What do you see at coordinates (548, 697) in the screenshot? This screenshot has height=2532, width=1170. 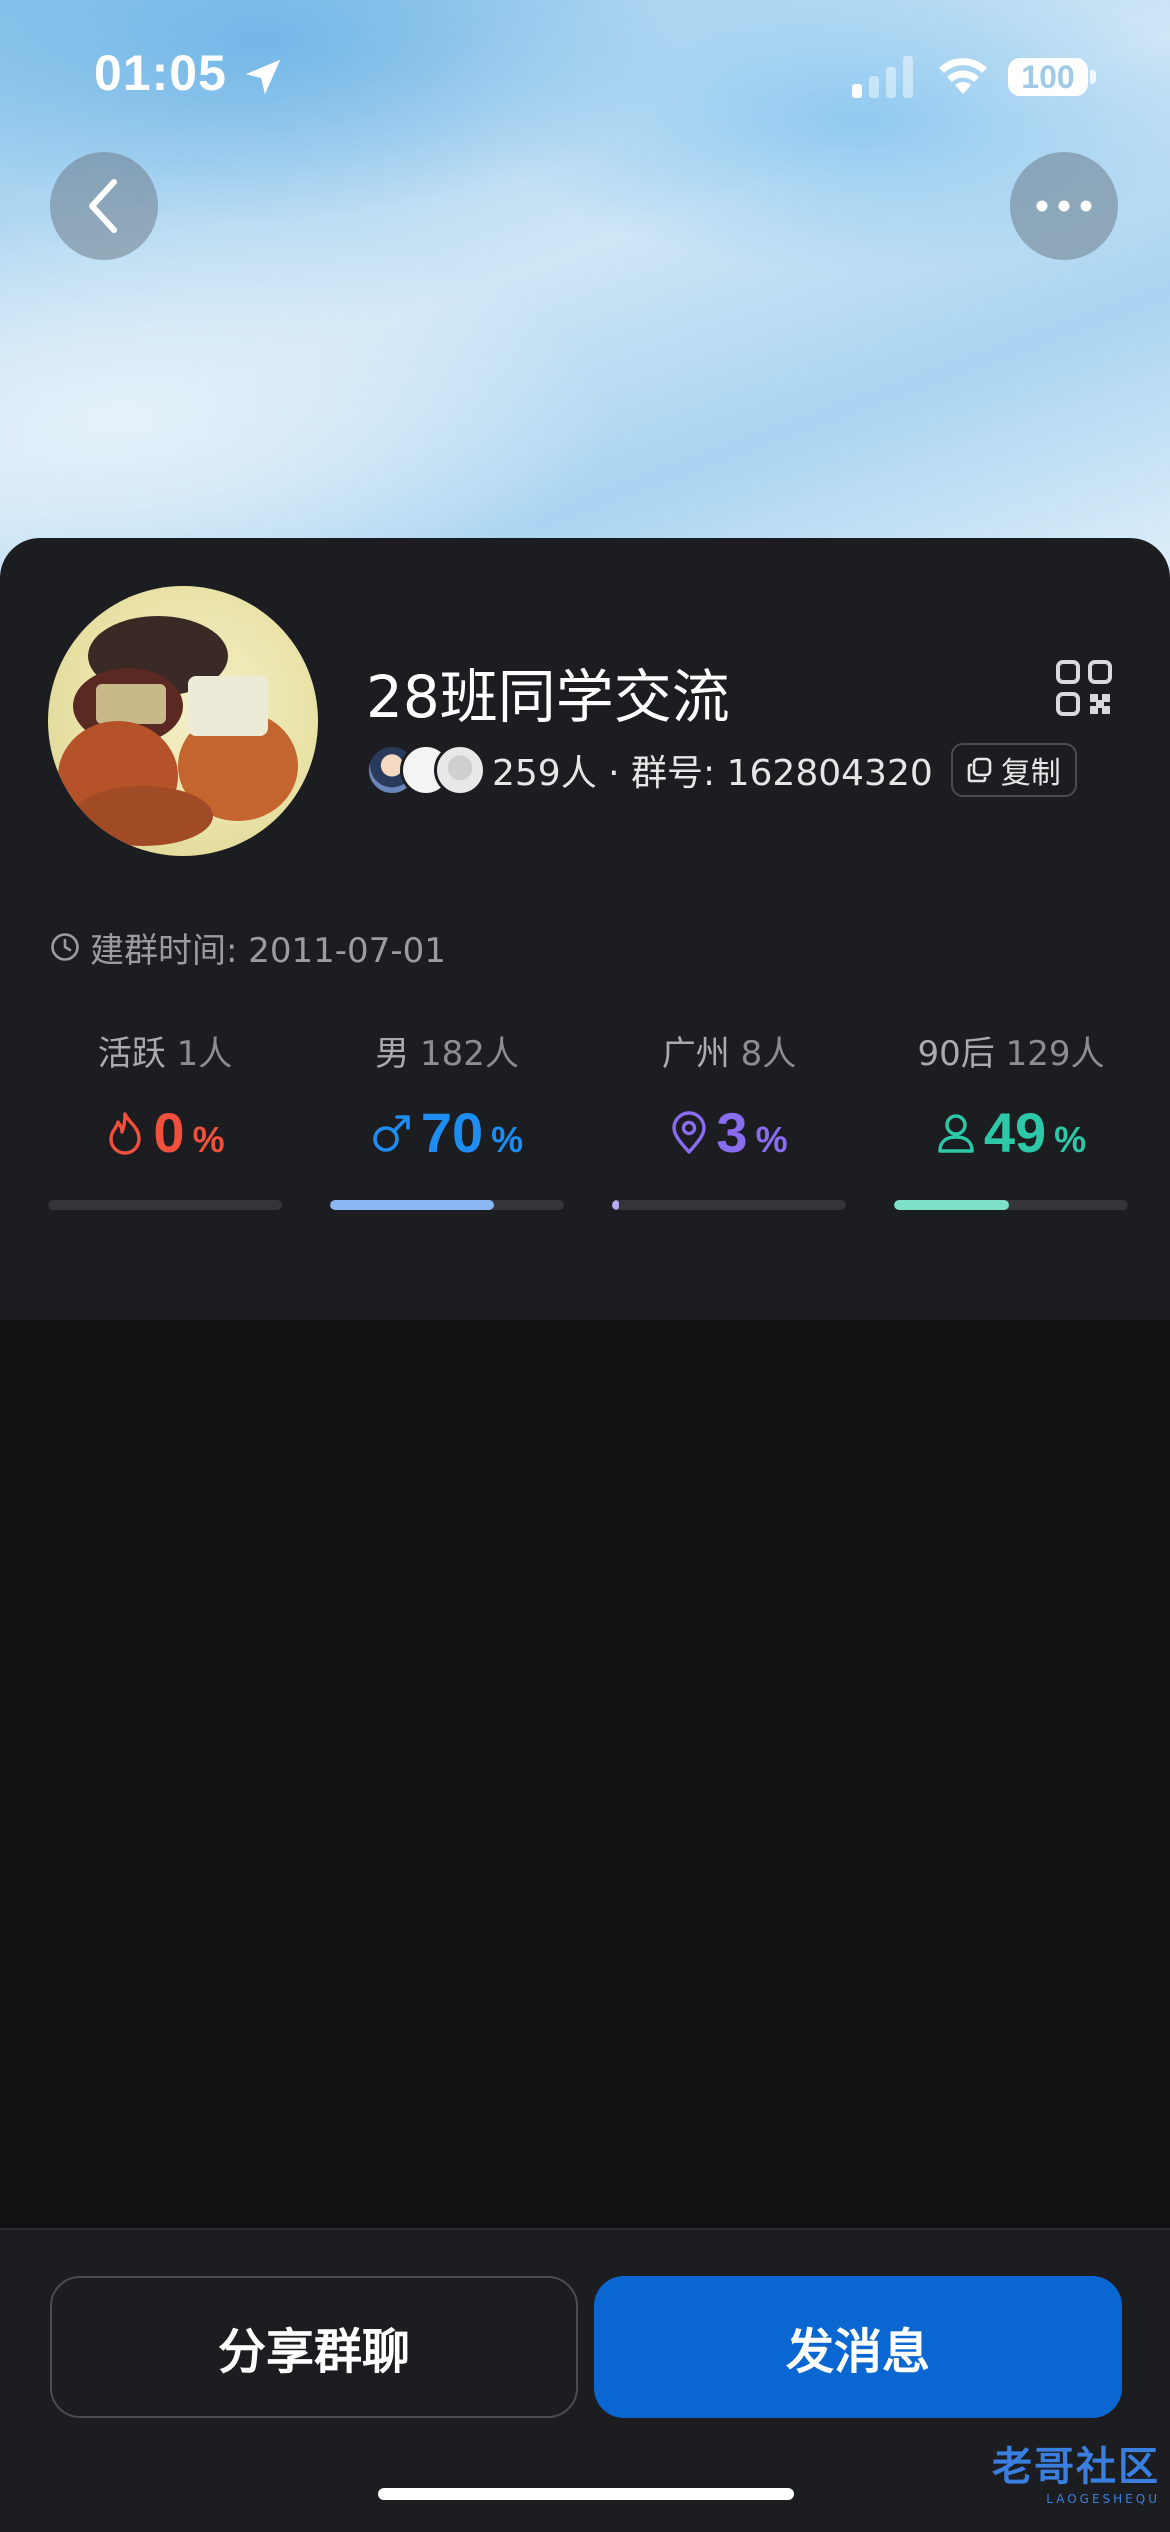 I see `group-name: 28班同学交流` at bounding box center [548, 697].